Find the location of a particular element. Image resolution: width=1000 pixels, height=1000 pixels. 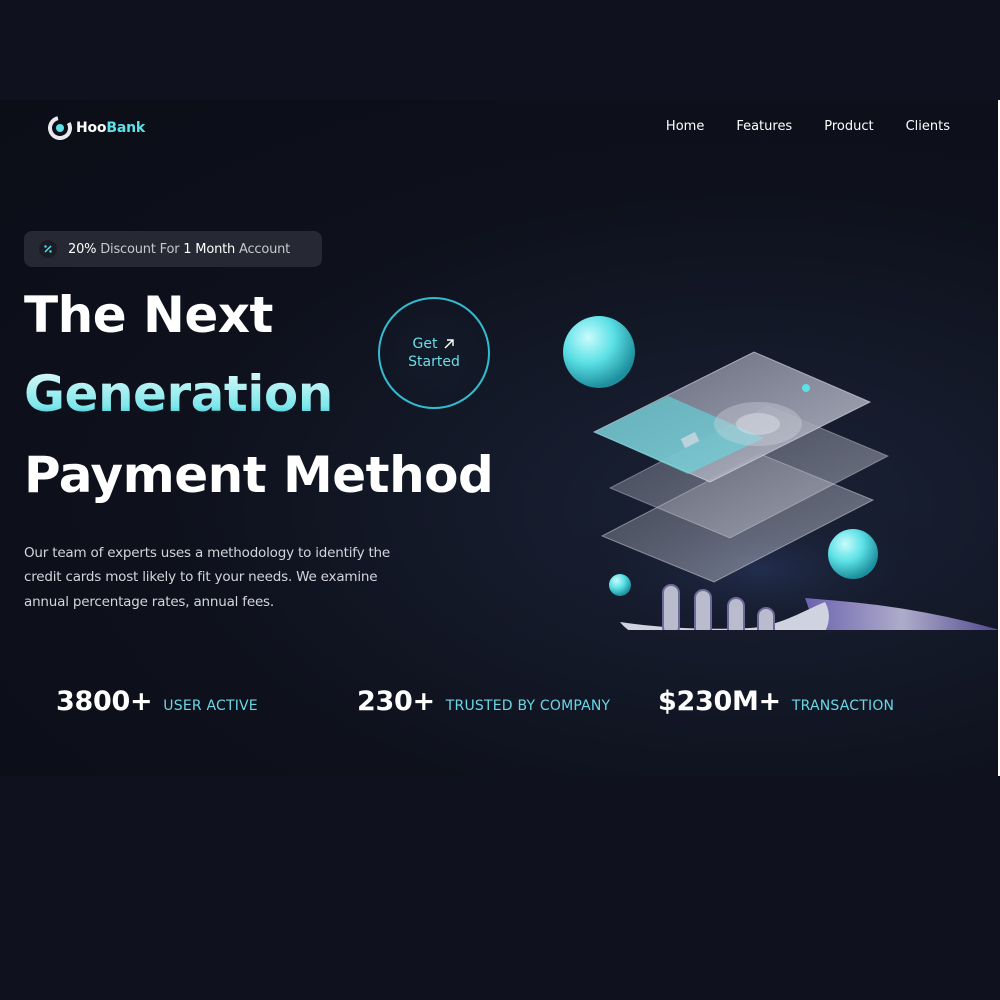

stat-value: 3800+ is located at coordinates (104, 701).